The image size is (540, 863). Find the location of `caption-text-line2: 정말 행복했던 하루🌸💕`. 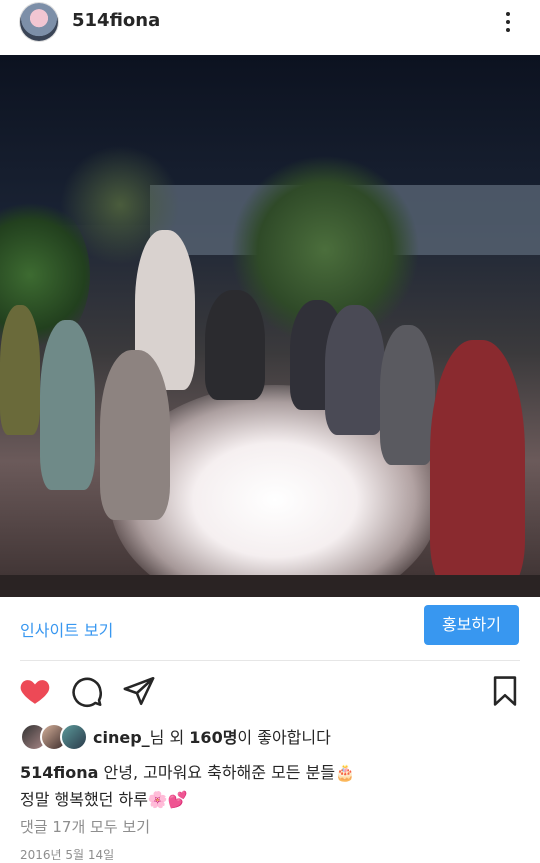

caption-text-line2: 정말 행복했던 하루🌸💕 is located at coordinates (104, 799).